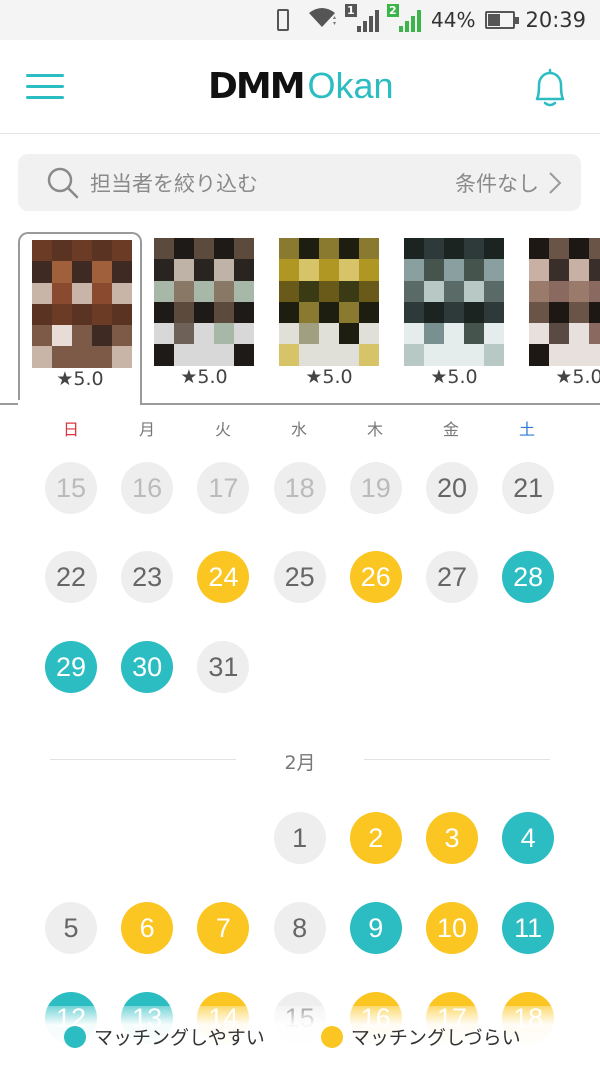  What do you see at coordinates (453, 20) in the screenshot?
I see `battery-percent: 44%` at bounding box center [453, 20].